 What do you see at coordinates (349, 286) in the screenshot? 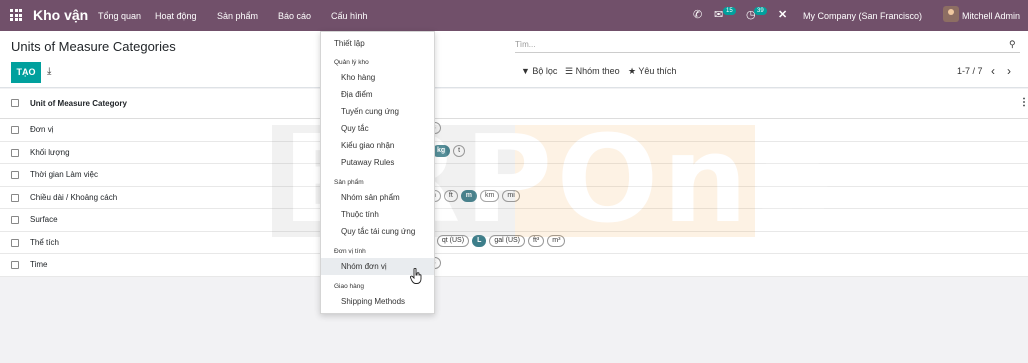
I see `menu-section-header: Giao hàng` at bounding box center [349, 286].